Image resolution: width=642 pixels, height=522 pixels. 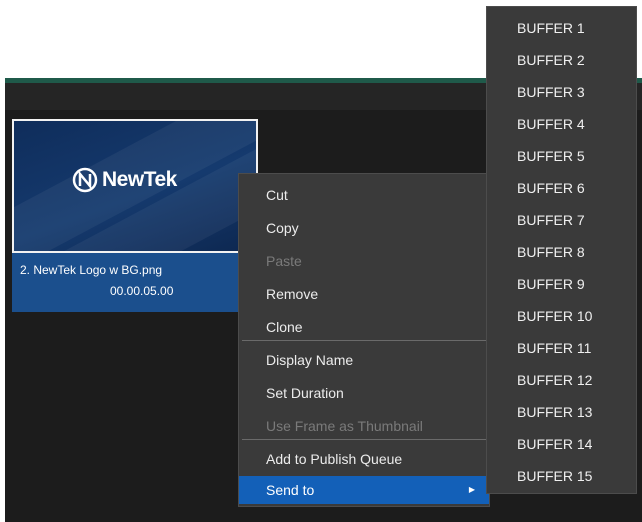 I want to click on menu-item-add-to-publish-queue: Add to Publish Queue, so click(x=364, y=459).